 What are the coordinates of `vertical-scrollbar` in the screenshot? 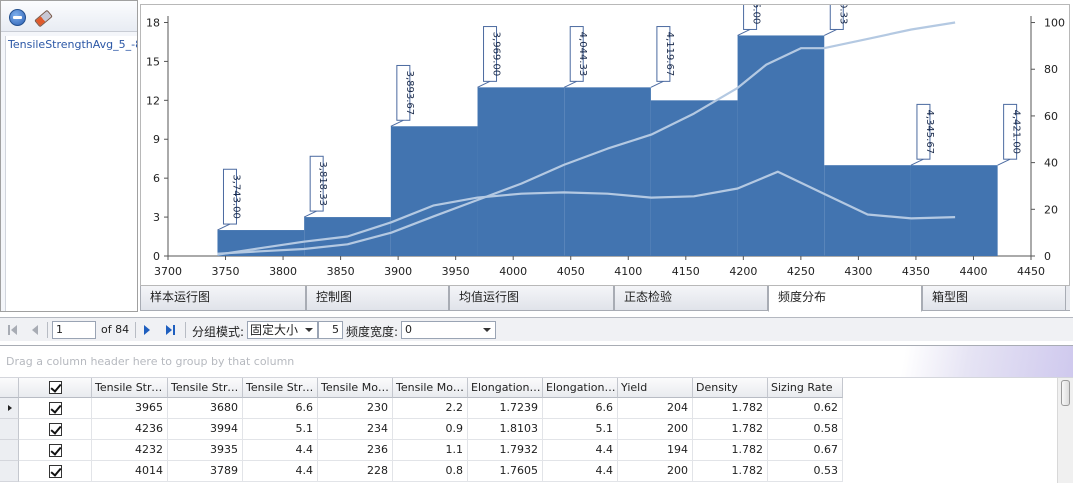 It's located at (1065, 430).